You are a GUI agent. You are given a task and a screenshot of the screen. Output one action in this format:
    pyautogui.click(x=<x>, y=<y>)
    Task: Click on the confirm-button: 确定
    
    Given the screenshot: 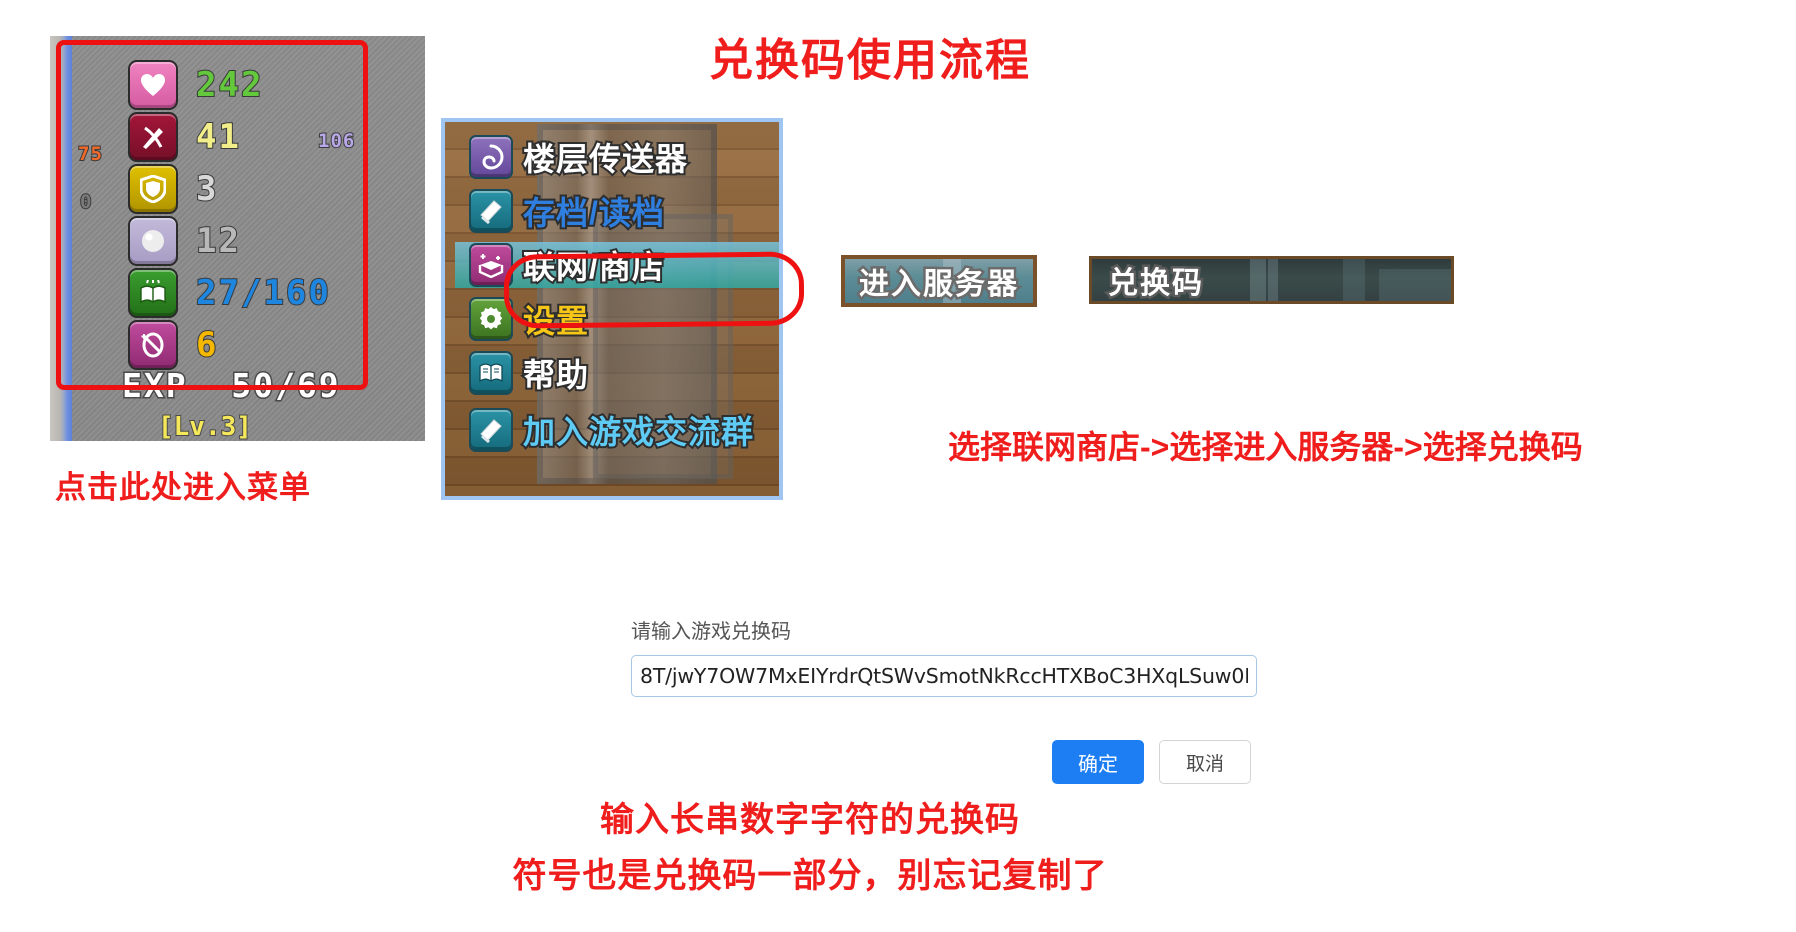 What is the action you would take?
    pyautogui.click(x=1098, y=762)
    